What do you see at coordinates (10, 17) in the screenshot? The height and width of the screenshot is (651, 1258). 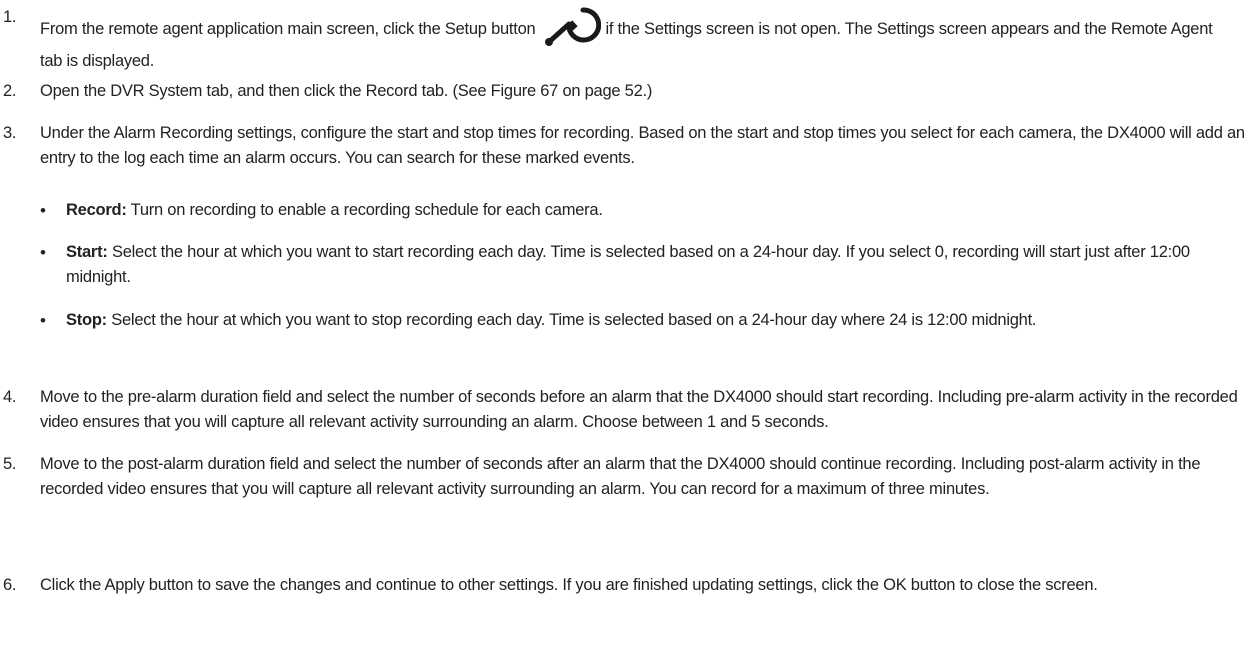 I see `step-number: 1.` at bounding box center [10, 17].